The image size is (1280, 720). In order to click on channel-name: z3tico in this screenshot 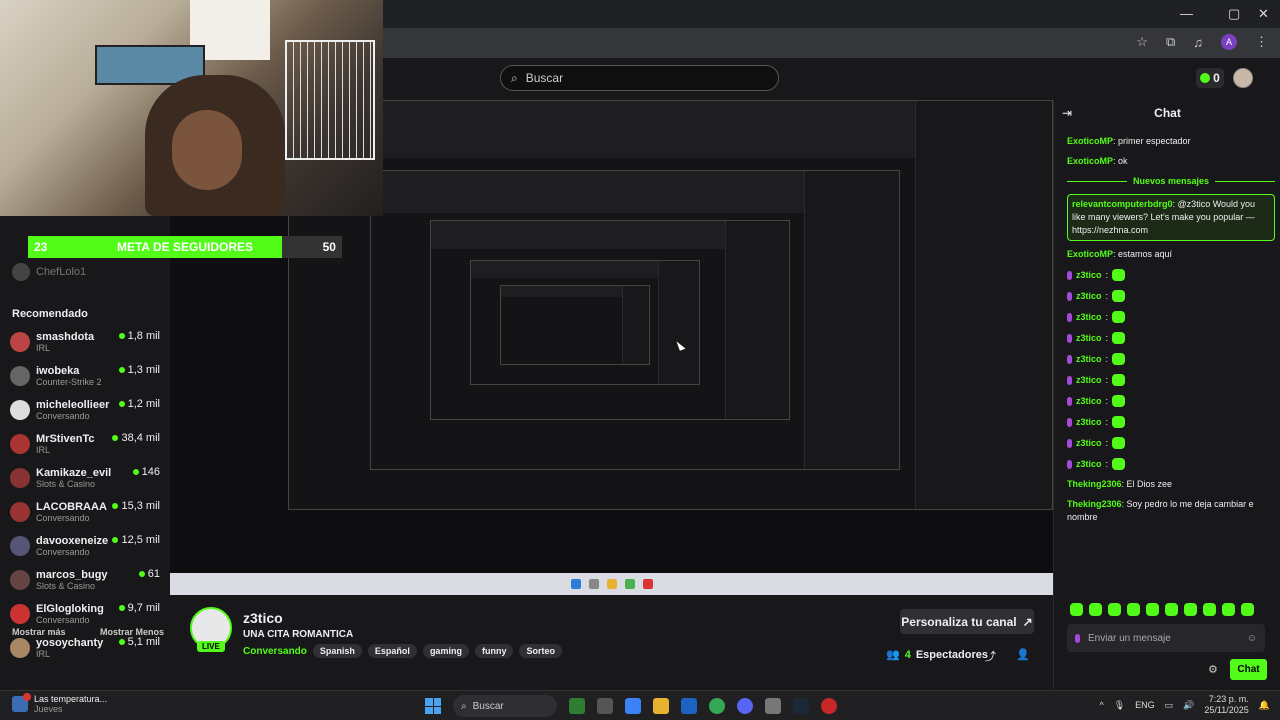, I will do `click(263, 618)`.